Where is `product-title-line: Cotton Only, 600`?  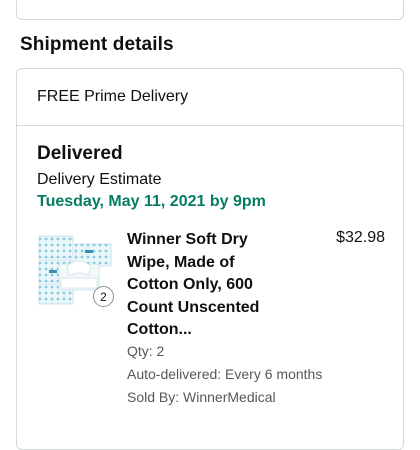 product-title-line: Cotton Only, 600 is located at coordinates (190, 284).